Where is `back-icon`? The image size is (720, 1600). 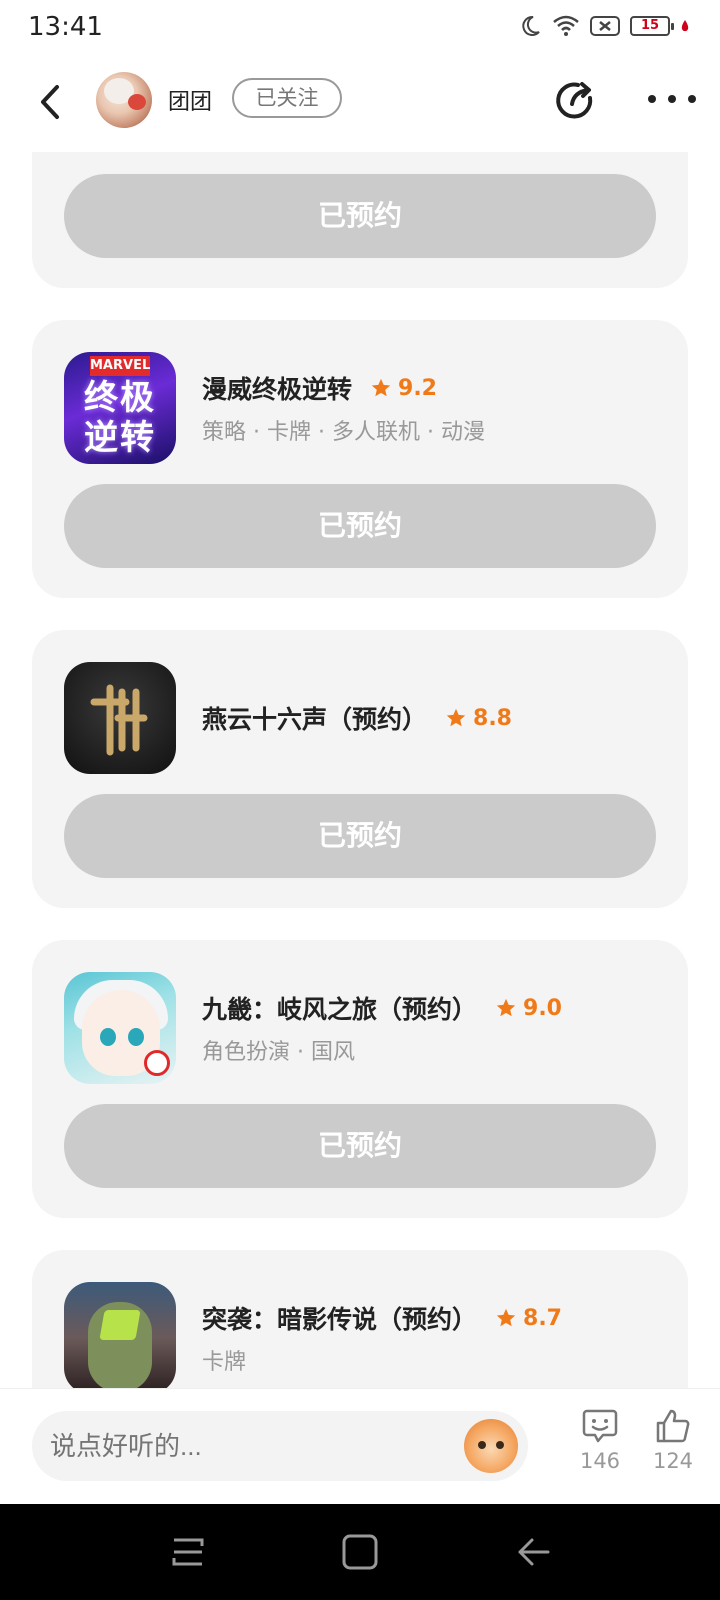 back-icon is located at coordinates (50, 102).